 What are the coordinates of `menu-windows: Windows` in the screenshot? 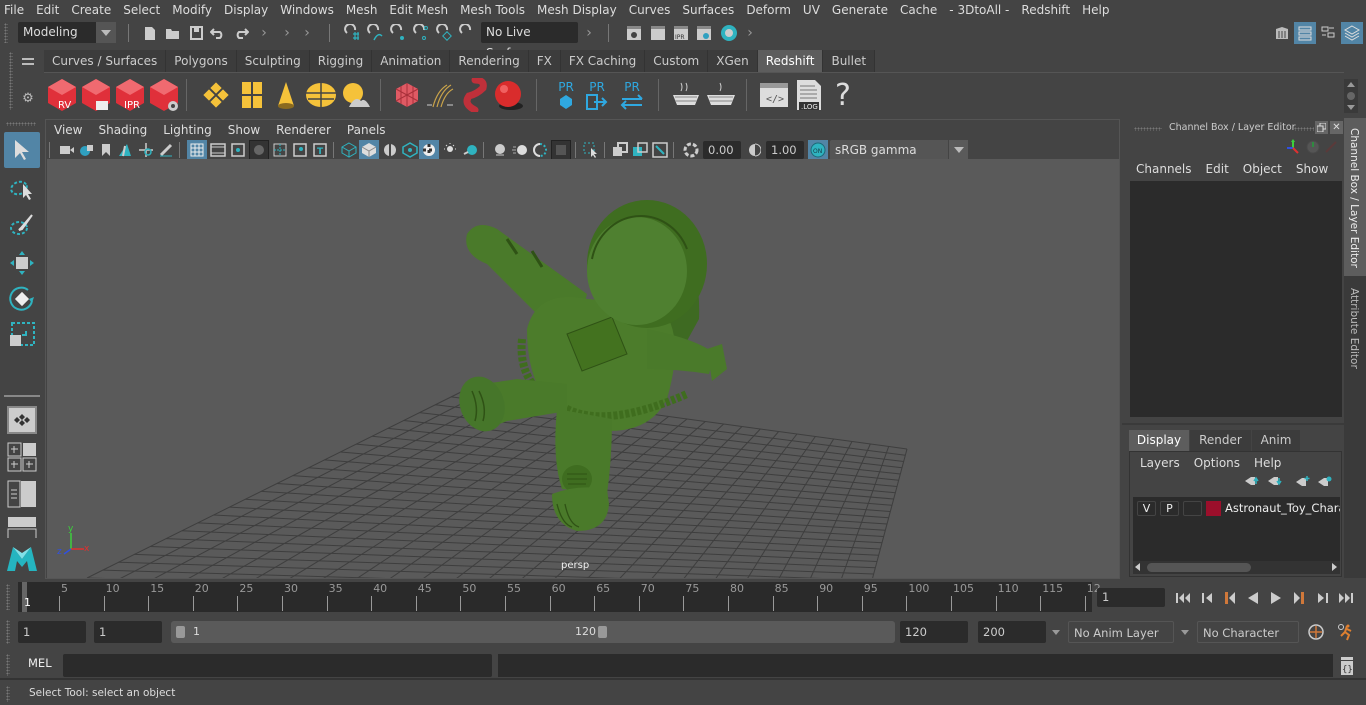 It's located at (307, 10).